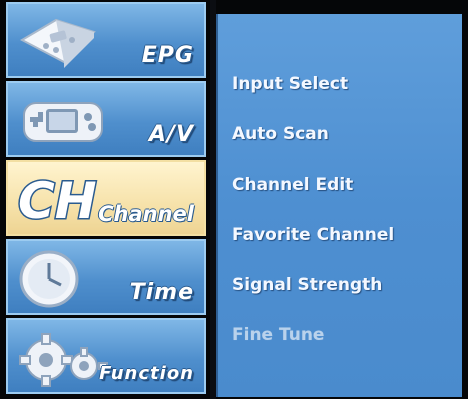 The width and height of the screenshot is (468, 399). What do you see at coordinates (106, 40) in the screenshot?
I see `sidebar-item-epg: EPG` at bounding box center [106, 40].